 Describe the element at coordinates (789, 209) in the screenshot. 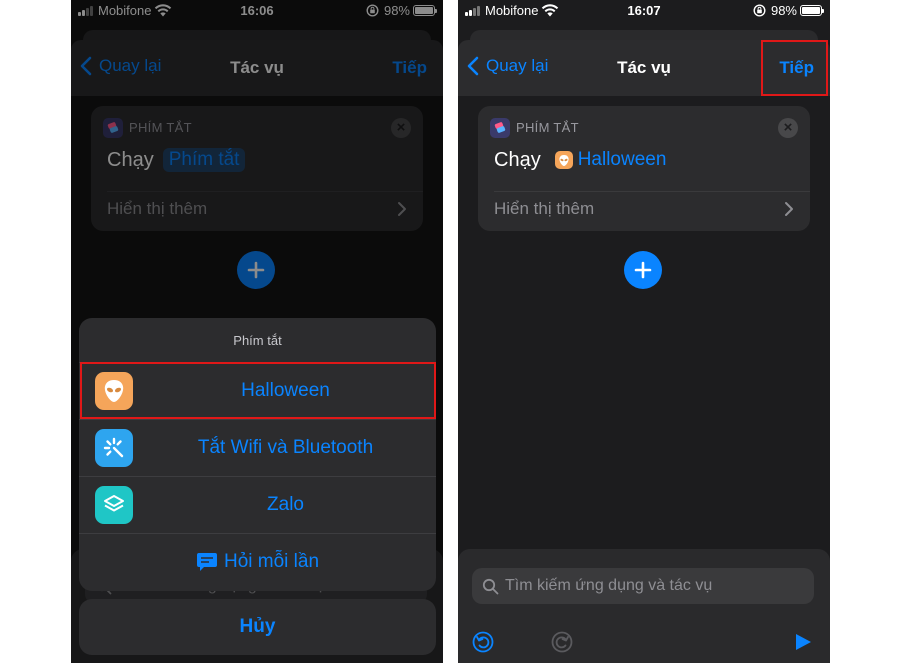

I see `chevron-right-icon` at that location.